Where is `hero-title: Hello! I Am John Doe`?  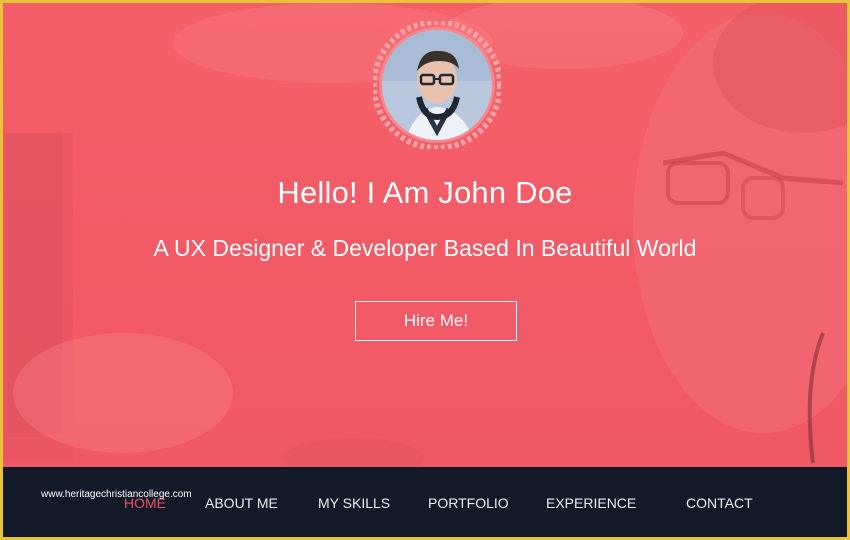 hero-title: Hello! I Am John Doe is located at coordinates (425, 192).